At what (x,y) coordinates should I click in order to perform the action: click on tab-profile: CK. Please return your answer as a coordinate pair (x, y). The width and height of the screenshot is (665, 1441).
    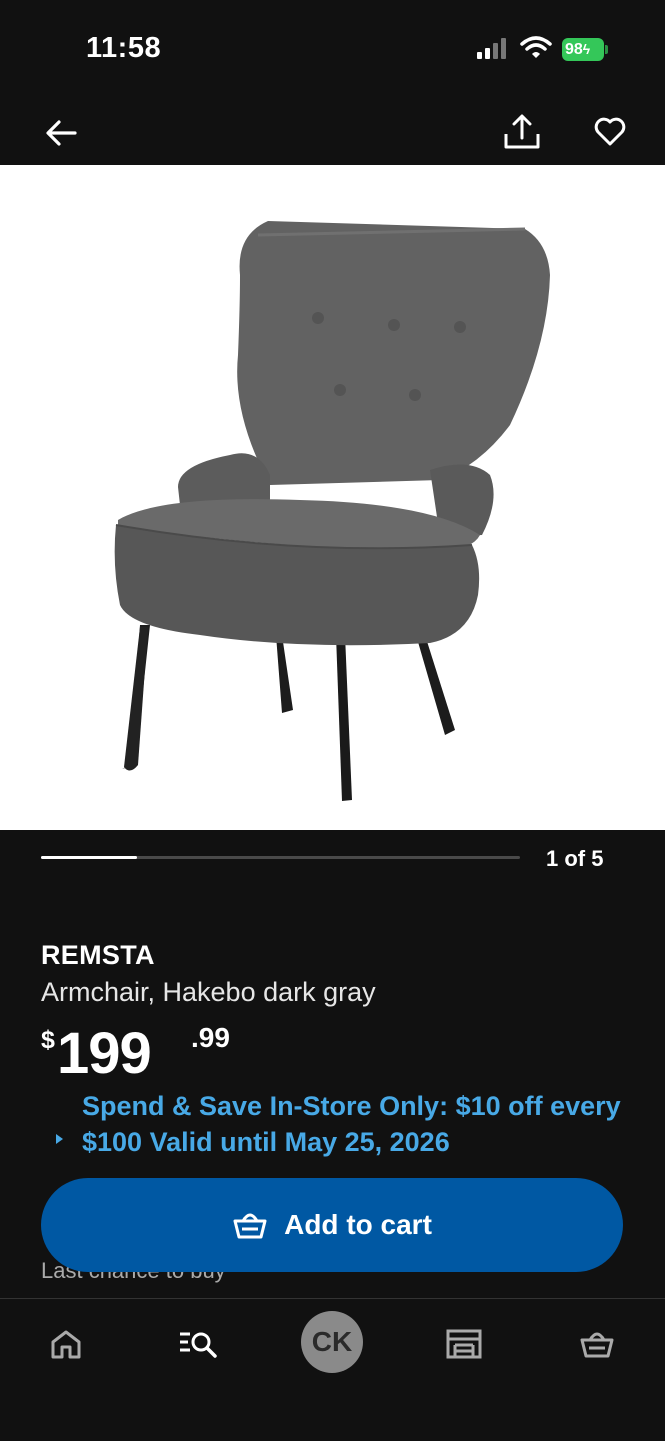
    Looking at the image, I should click on (332, 1342).